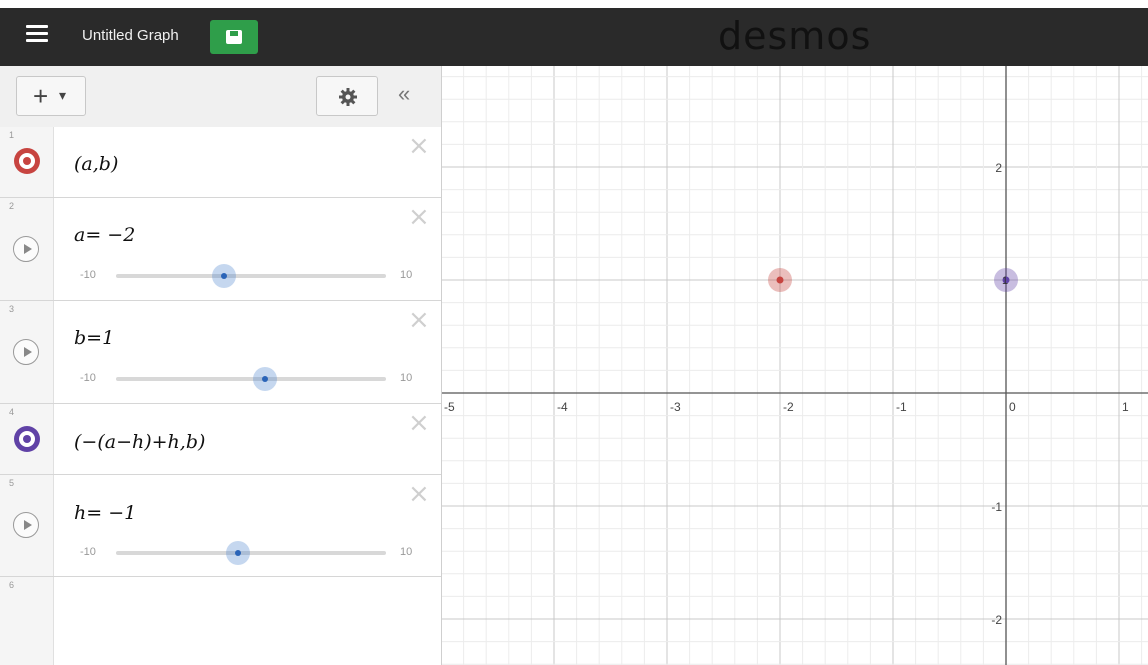 This screenshot has height=665, width=1148. I want to click on save-icon, so click(234, 37).